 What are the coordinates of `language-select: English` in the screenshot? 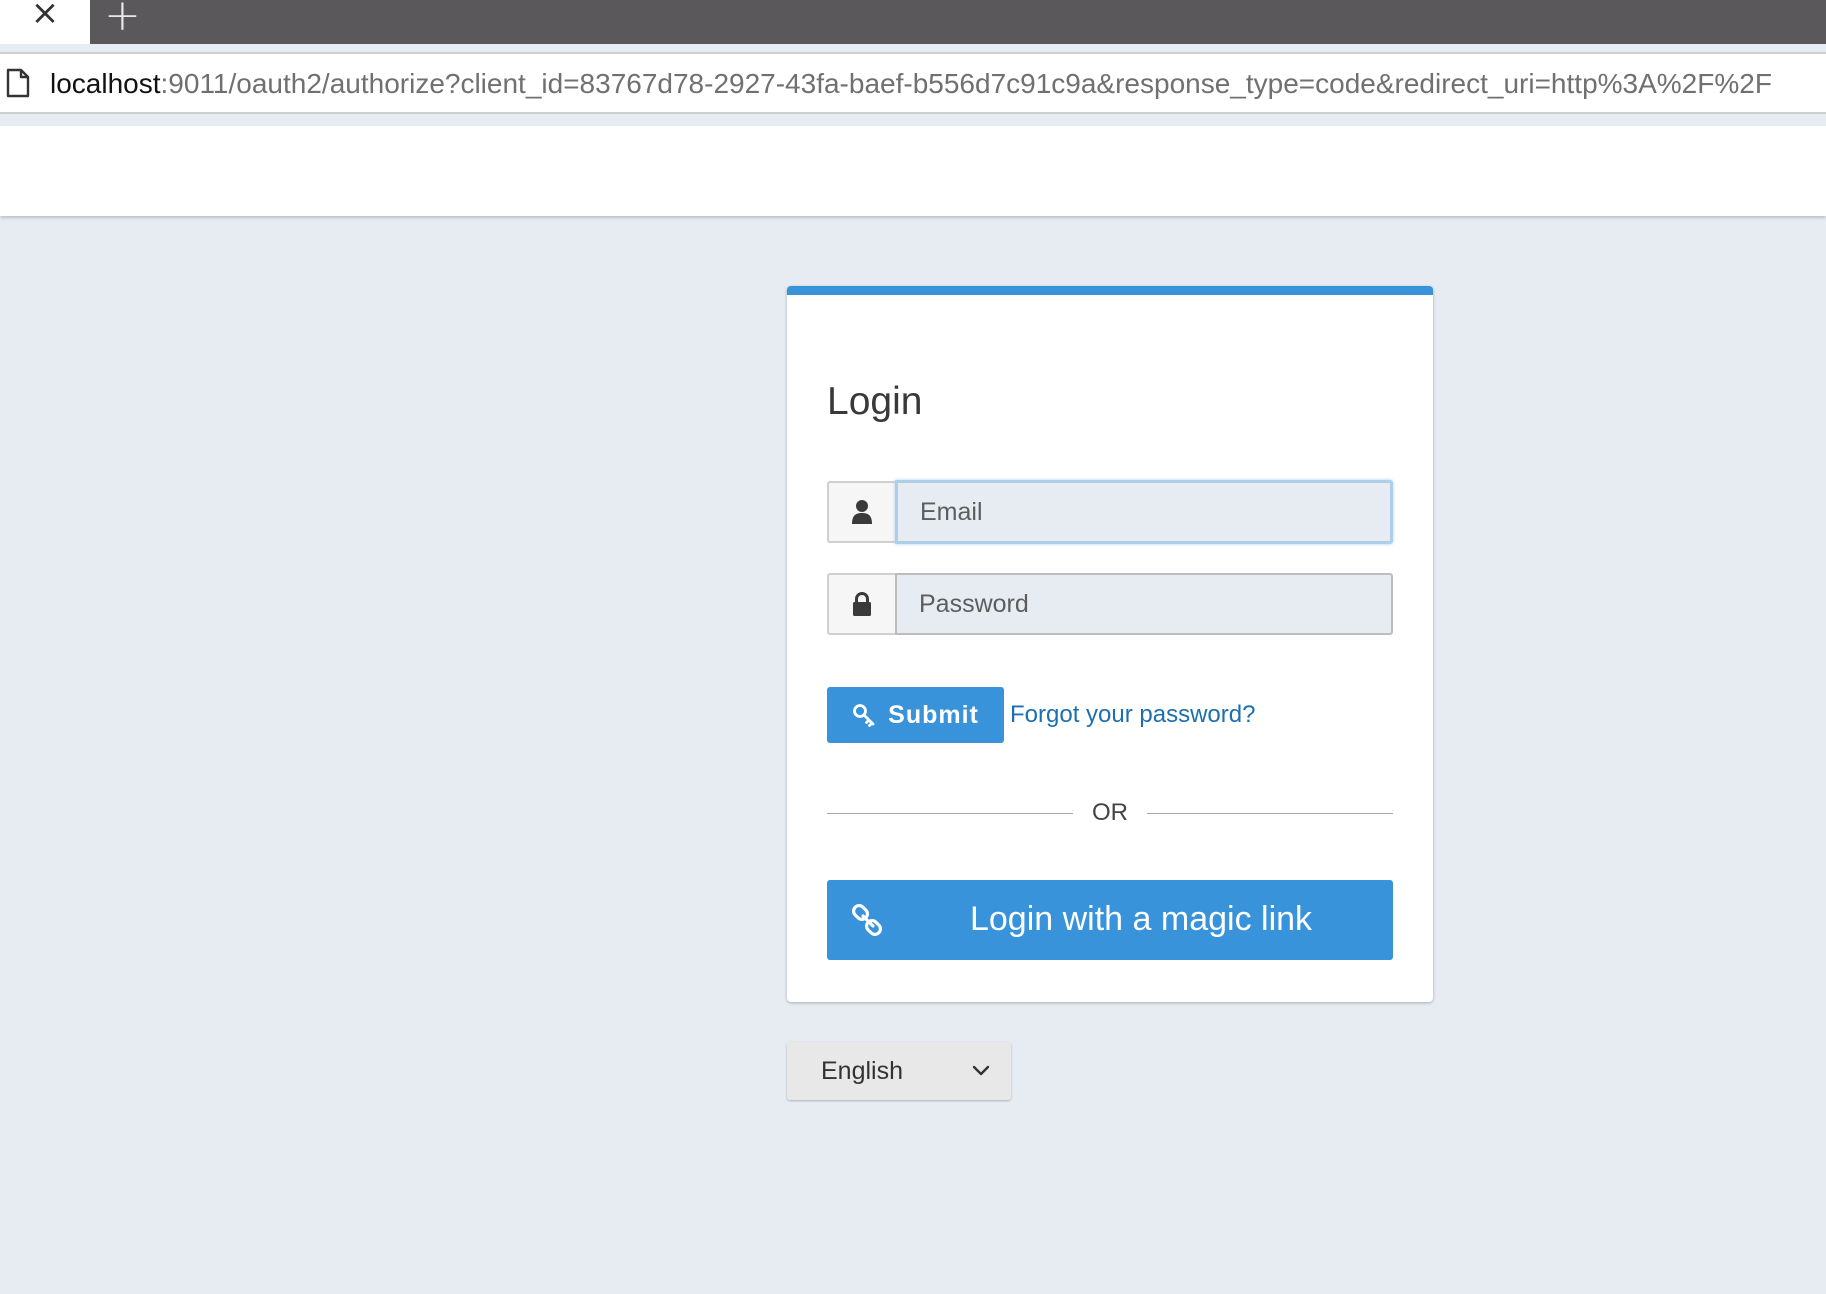 It's located at (899, 1071).